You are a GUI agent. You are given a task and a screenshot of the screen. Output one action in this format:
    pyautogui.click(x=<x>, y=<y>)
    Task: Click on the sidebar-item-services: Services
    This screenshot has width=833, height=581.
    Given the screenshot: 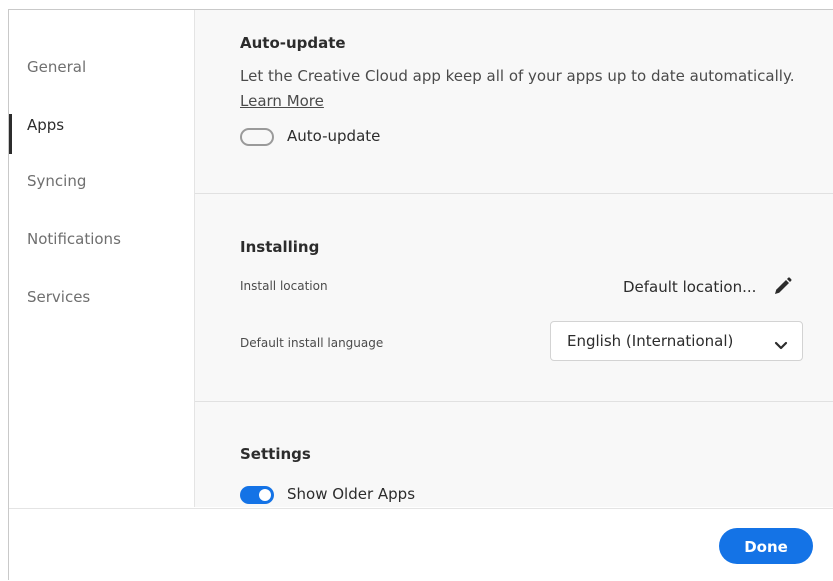 What is the action you would take?
    pyautogui.click(x=58, y=297)
    